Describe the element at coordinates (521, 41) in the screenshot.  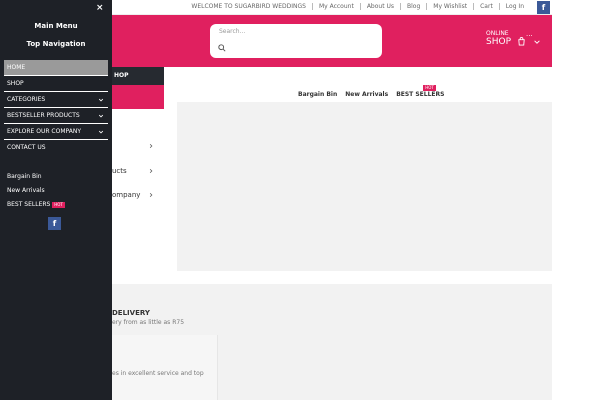
I see `cart-icon` at that location.